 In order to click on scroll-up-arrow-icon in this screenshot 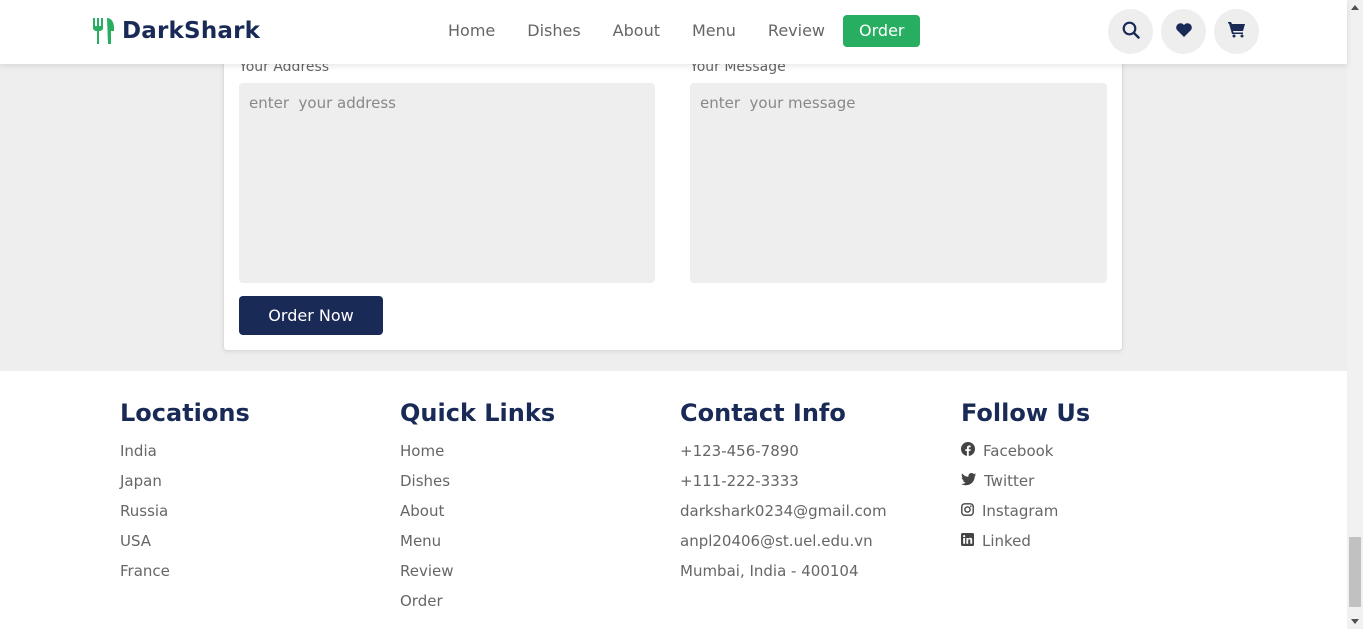, I will do `click(1355, 7)`.